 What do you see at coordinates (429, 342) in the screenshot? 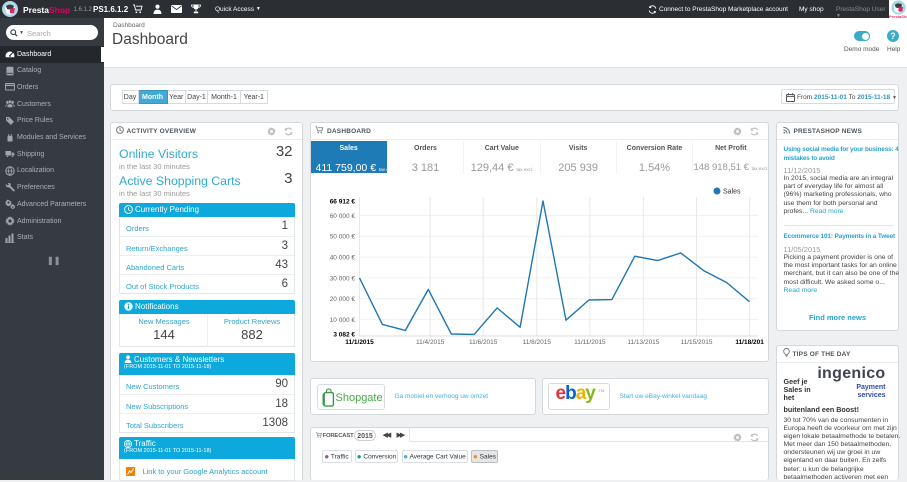
I see `svg-text: 11/4/2015` at bounding box center [429, 342].